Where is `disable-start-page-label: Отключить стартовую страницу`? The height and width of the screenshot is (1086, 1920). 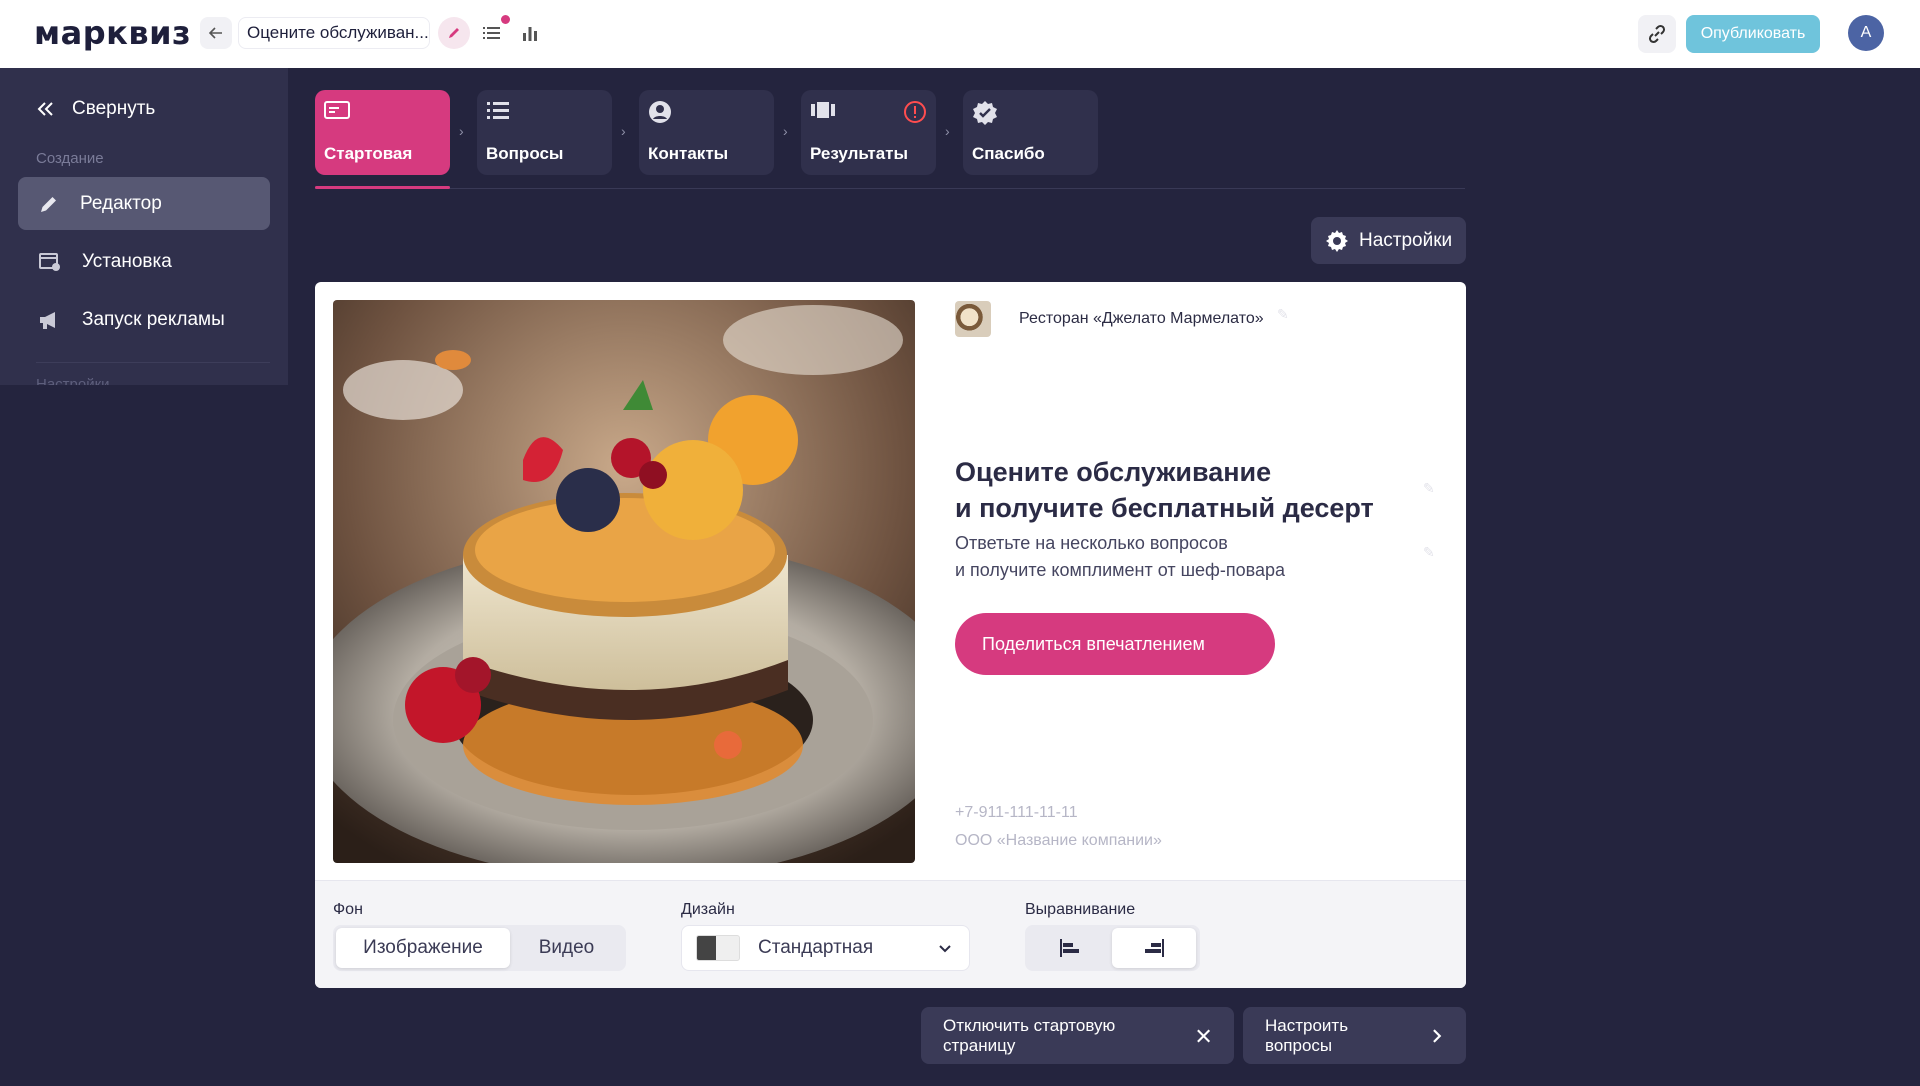
disable-start-page-label: Отключить стартовую страницу is located at coordinates (1029, 1035).